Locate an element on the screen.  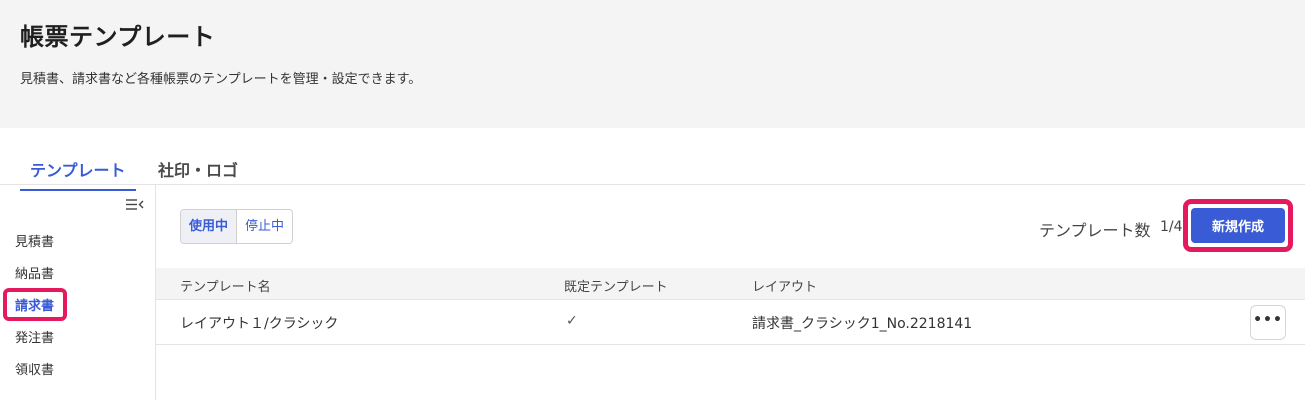
table-header: テンプレート名 既定テンプレート レイアウト is located at coordinates (730, 284).